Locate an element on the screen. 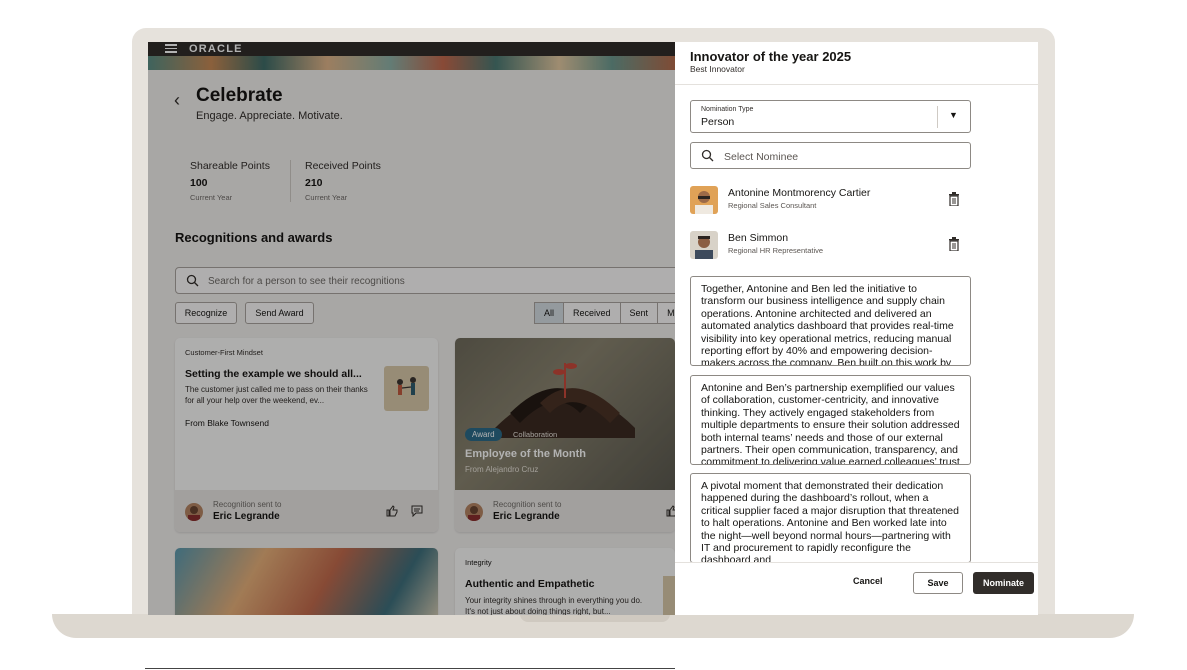 Image resolution: width=1187 pixels, height=670 pixels. select-label: Nomination Type is located at coordinates (727, 109).